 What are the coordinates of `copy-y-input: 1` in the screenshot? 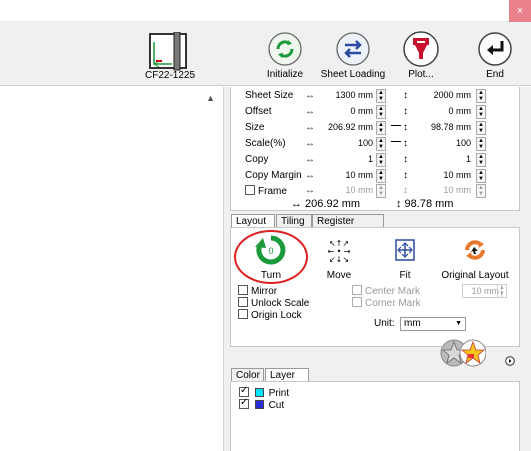 It's located at (443, 159).